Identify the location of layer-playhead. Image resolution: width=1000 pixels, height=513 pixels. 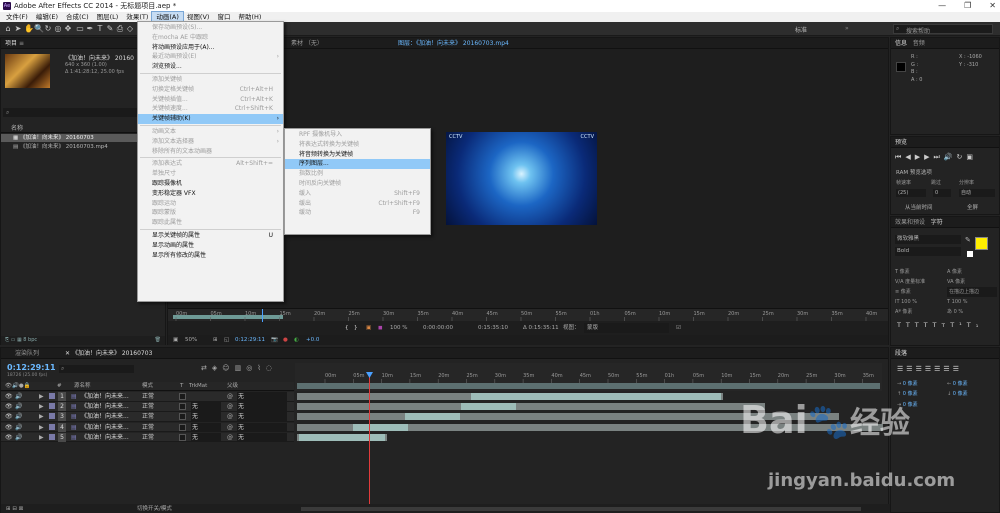
(262, 315).